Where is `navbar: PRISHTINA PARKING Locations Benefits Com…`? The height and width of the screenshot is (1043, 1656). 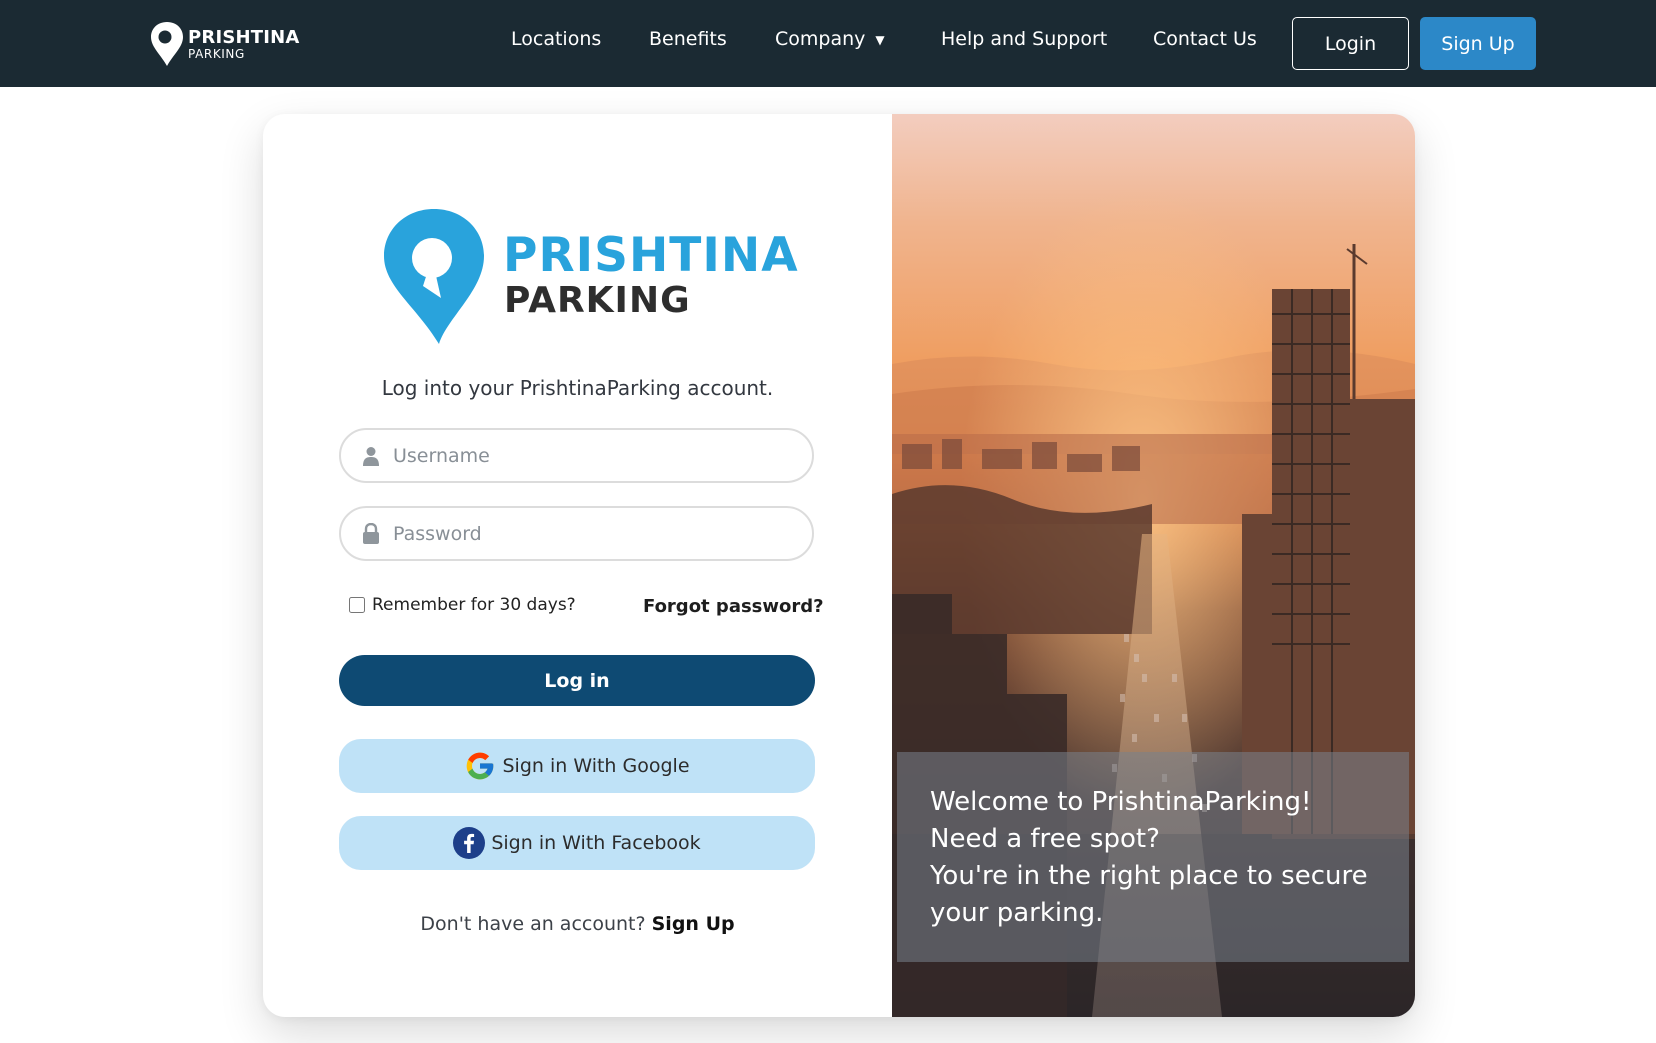 navbar: PRISHTINA PARKING Locations Benefits Com… is located at coordinates (828, 43).